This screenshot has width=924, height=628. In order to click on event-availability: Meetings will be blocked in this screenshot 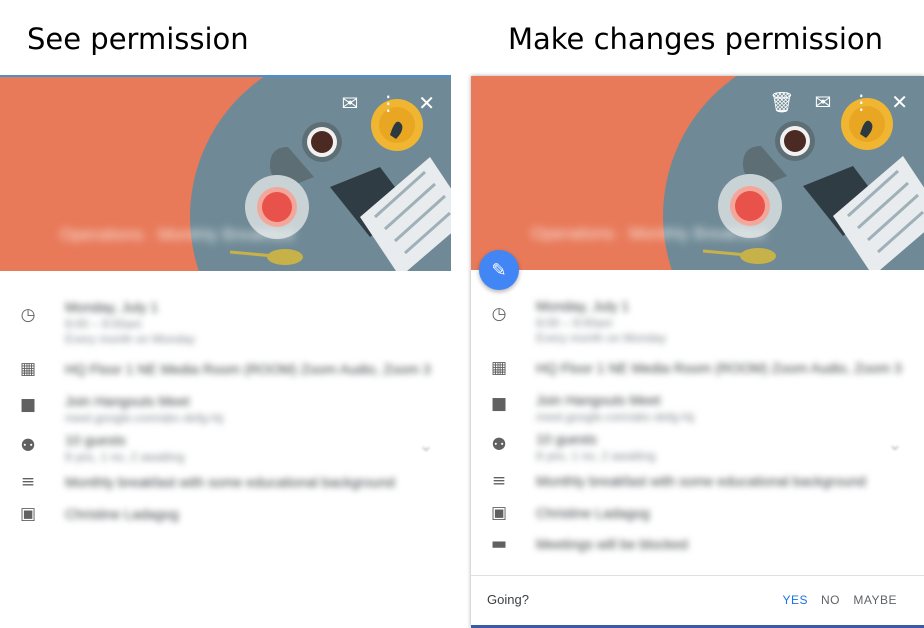, I will do `click(612, 544)`.